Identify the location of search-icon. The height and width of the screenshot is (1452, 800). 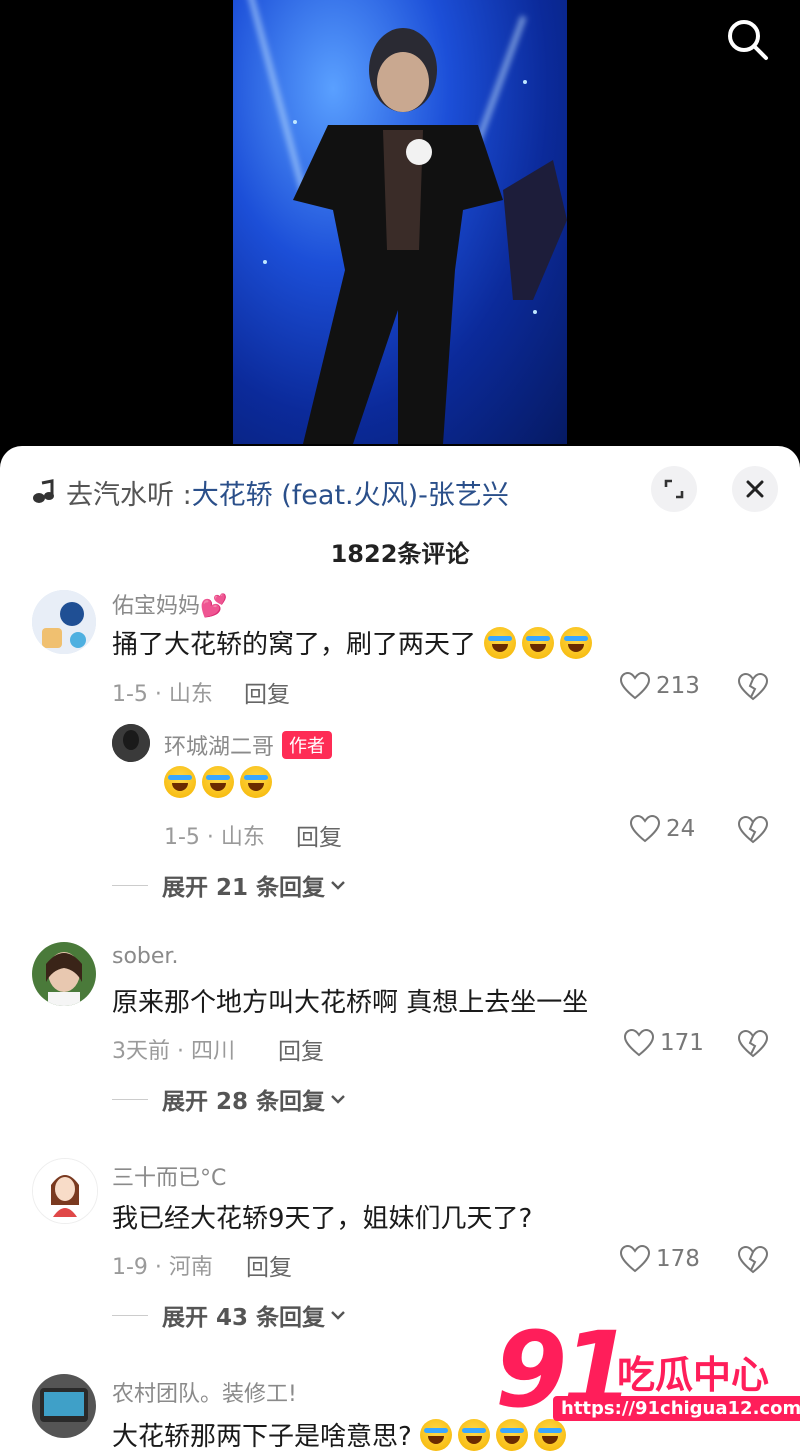
(748, 40).